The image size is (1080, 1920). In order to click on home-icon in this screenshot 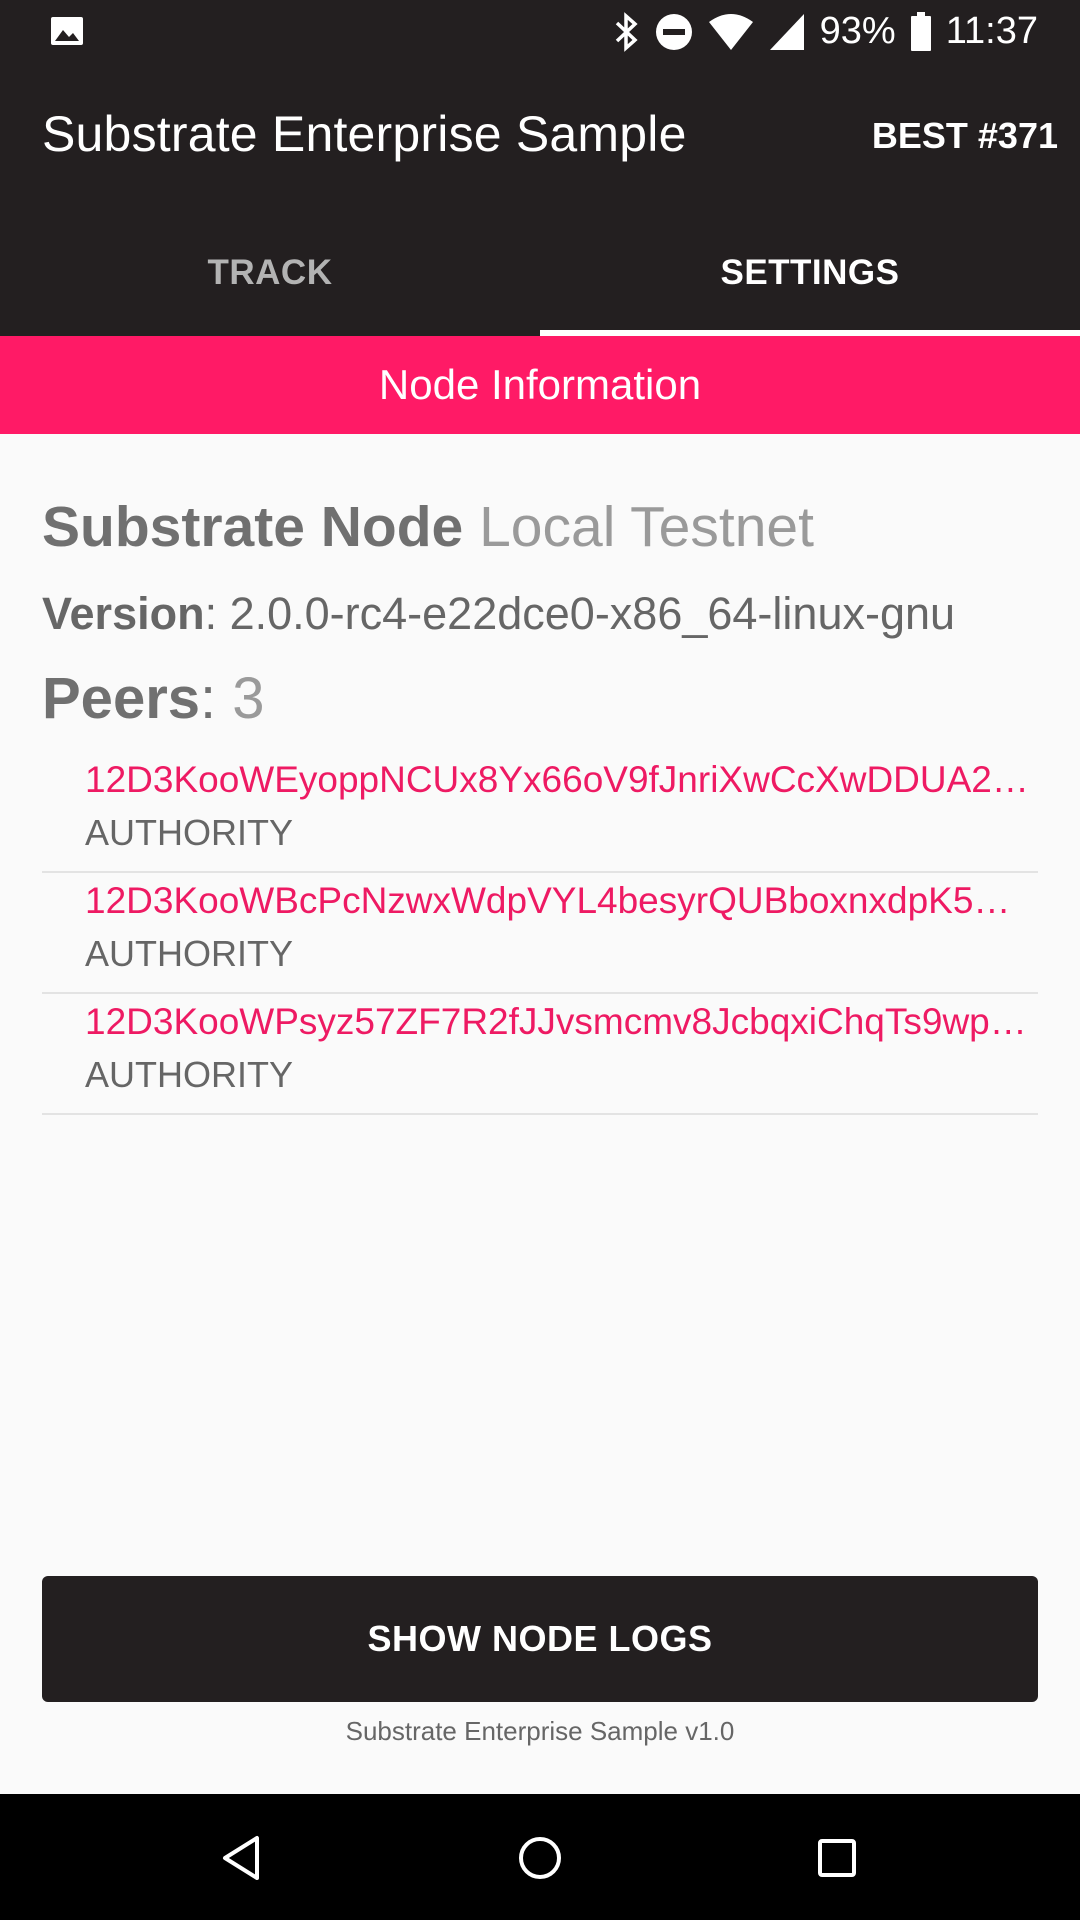, I will do `click(540, 1858)`.